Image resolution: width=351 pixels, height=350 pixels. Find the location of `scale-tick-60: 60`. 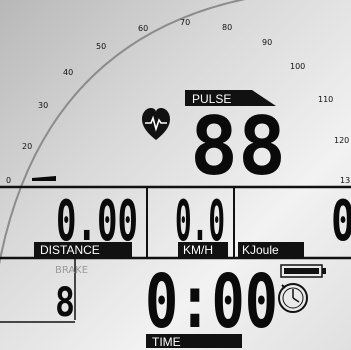

scale-tick-60: 60 is located at coordinates (143, 28).